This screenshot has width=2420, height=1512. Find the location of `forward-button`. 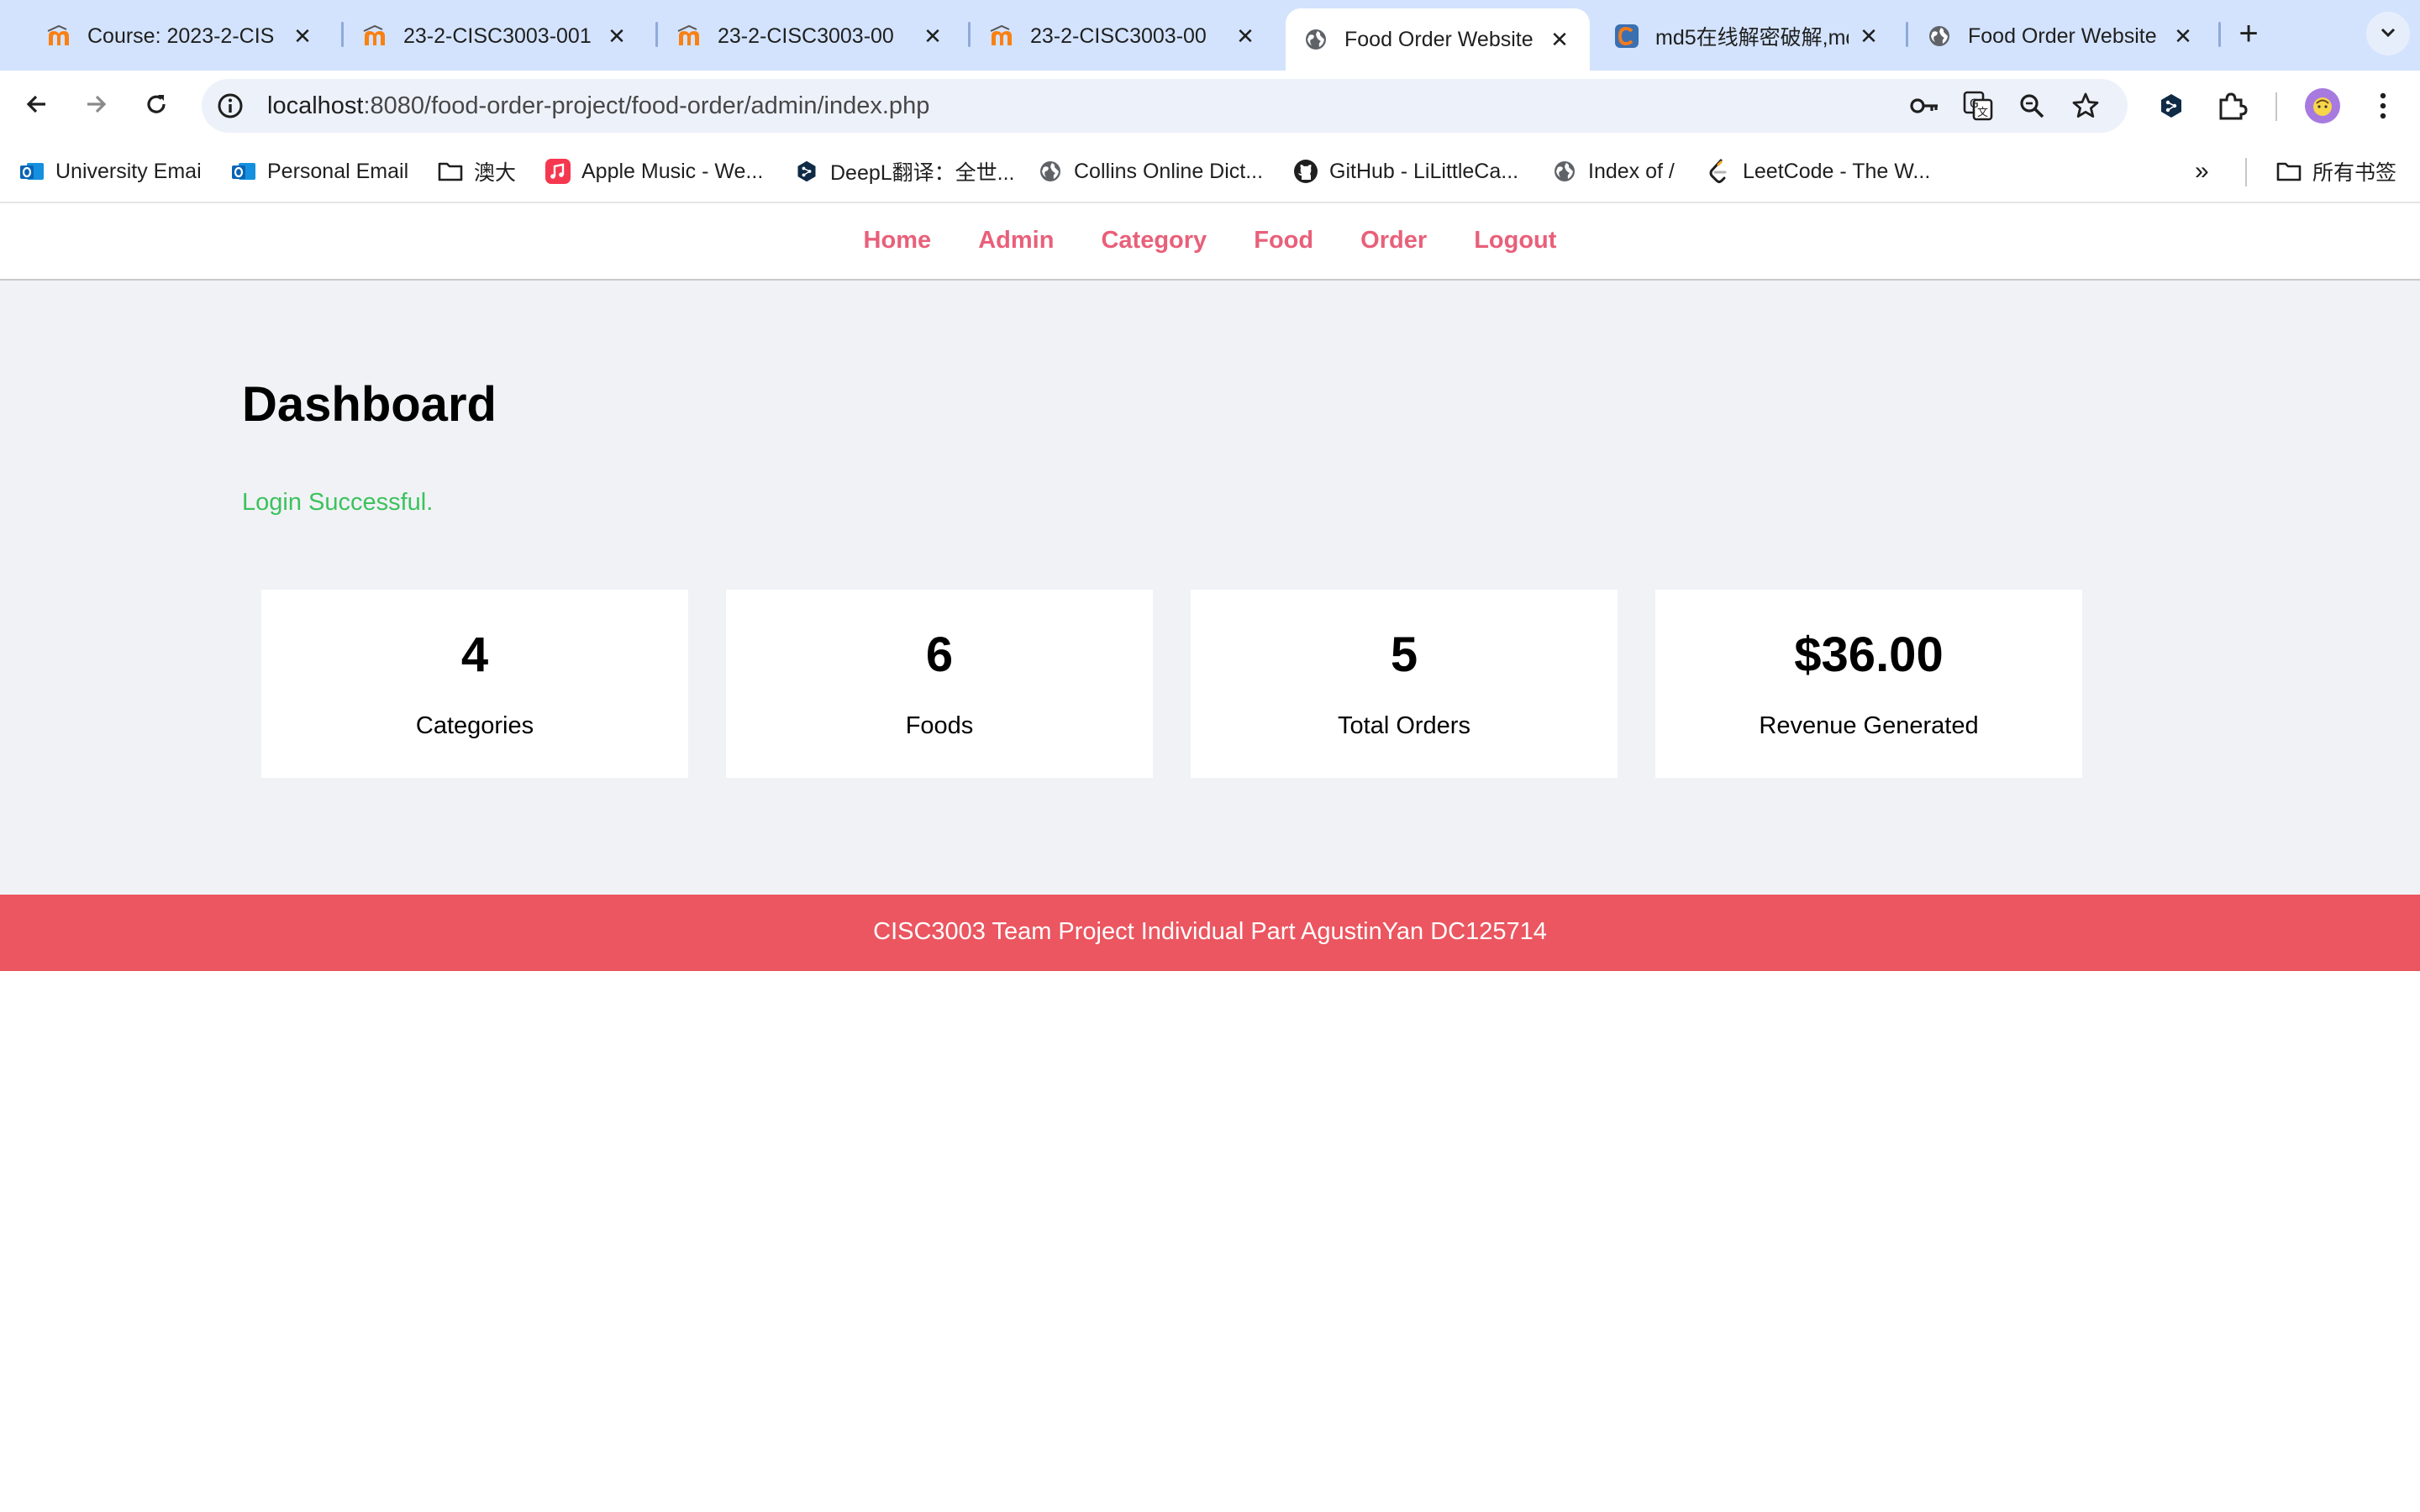

forward-button is located at coordinates (96, 105).